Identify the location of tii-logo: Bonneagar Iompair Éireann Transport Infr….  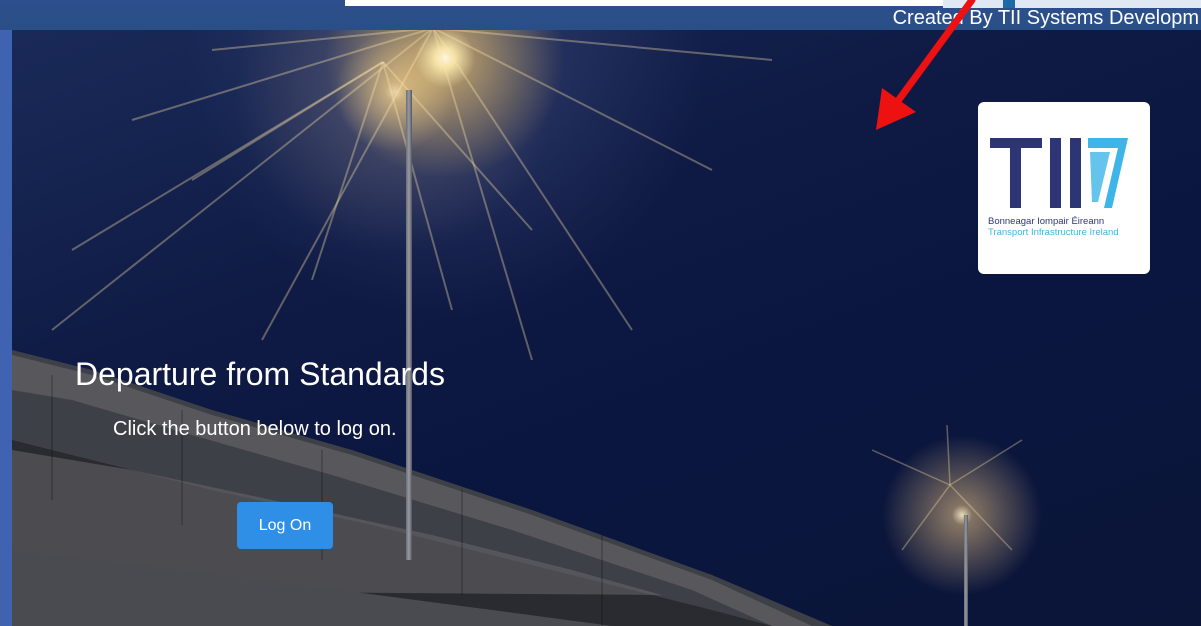
(1064, 188).